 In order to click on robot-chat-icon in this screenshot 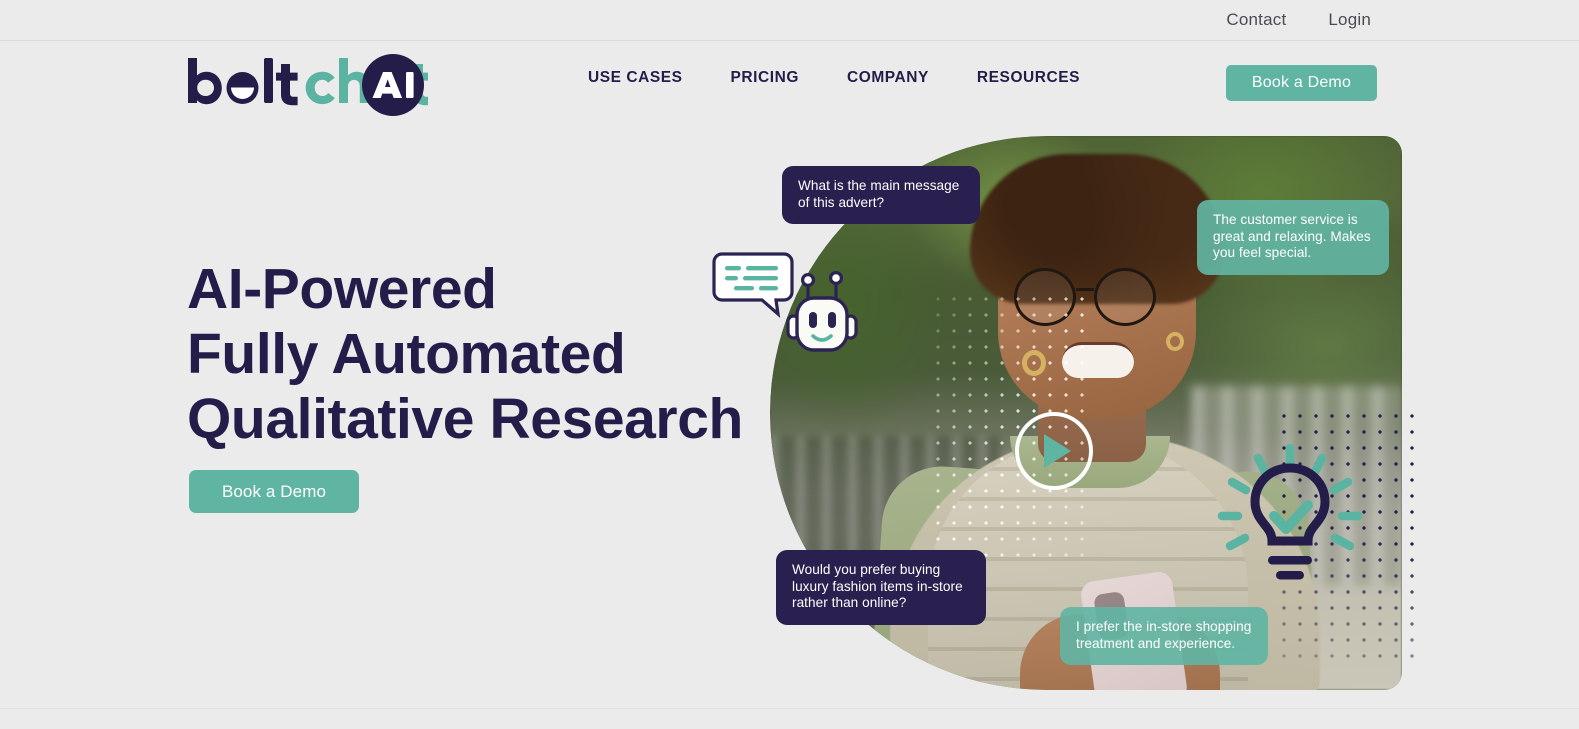, I will do `click(785, 302)`.